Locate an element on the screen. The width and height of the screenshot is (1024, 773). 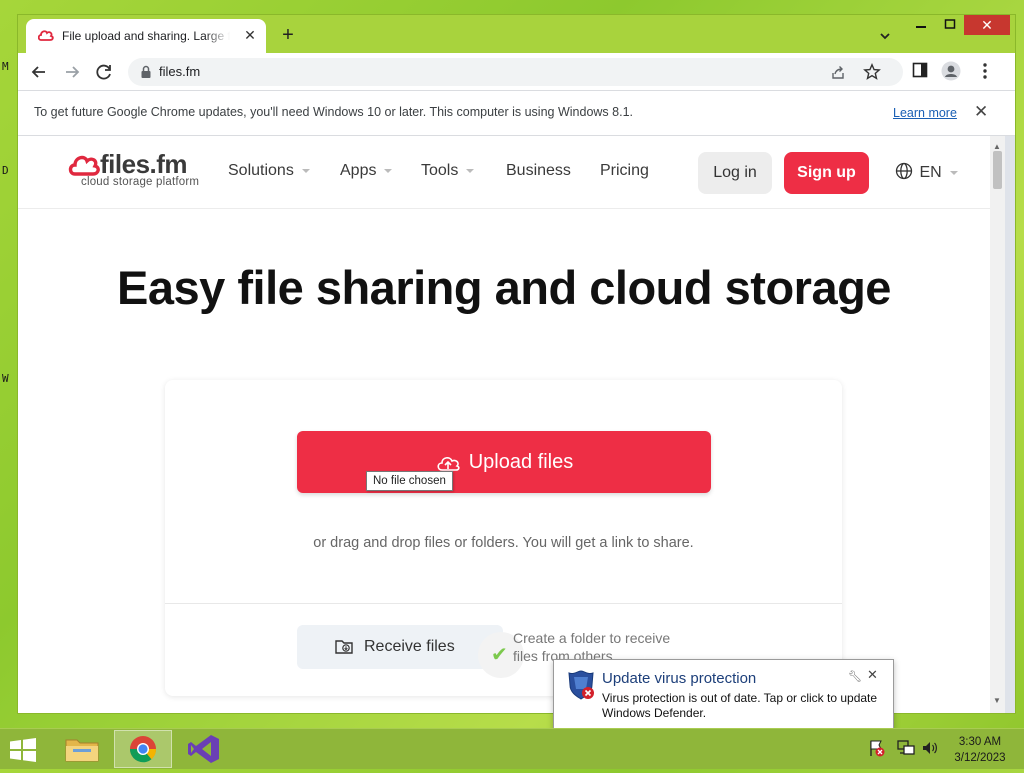
globe-icon is located at coordinates (904, 171).